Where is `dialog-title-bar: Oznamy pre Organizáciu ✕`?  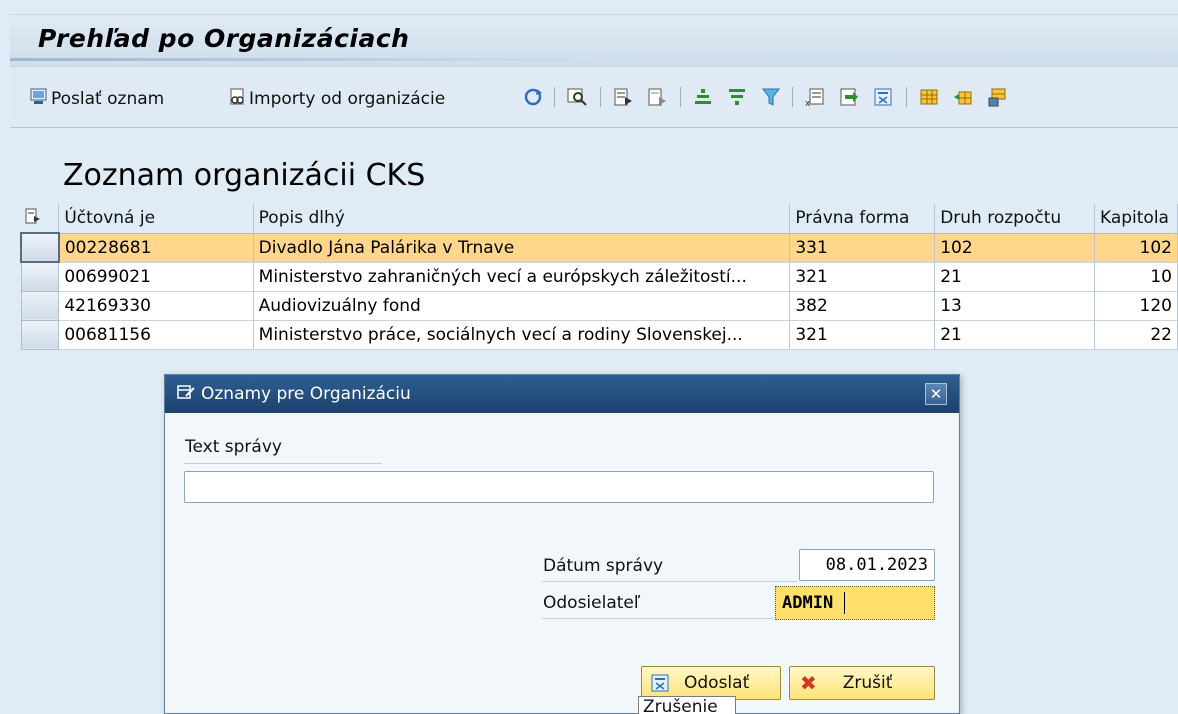
dialog-title-bar: Oznamy pre Organizáciu ✕ is located at coordinates (562, 394).